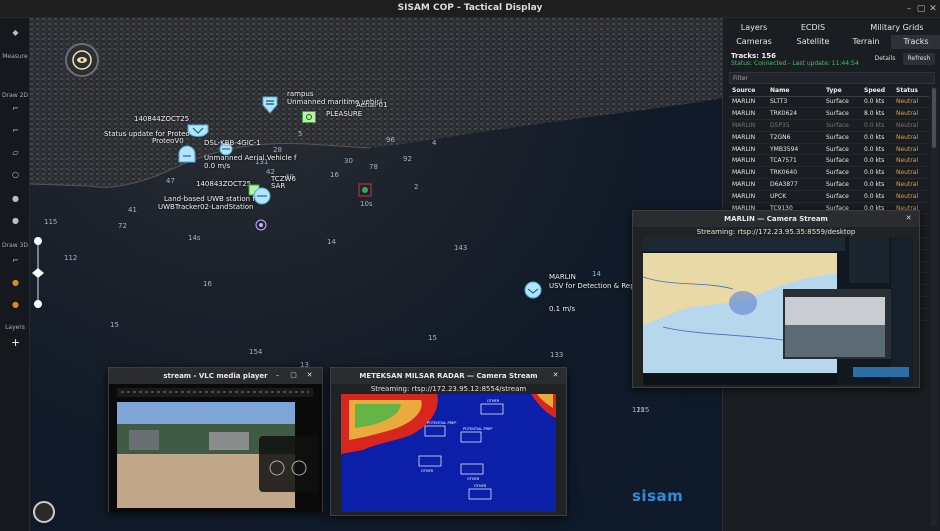 This screenshot has height=531, width=940. I want to click on compass-icon, so click(82, 60).